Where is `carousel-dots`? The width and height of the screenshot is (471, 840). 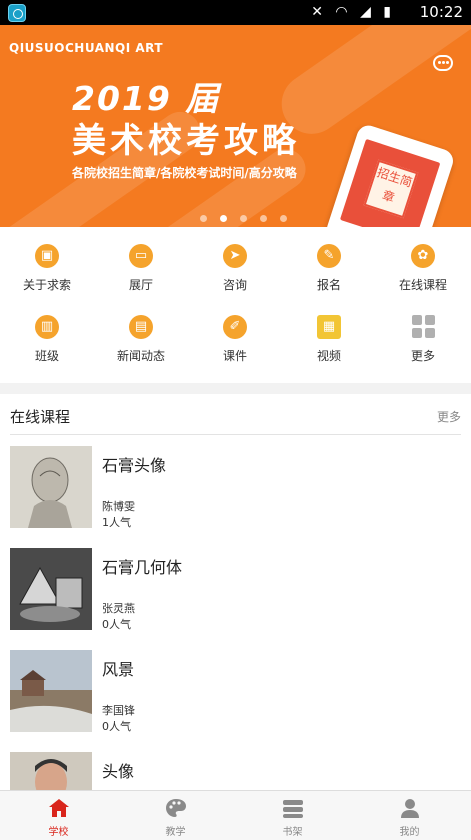 carousel-dots is located at coordinates (247, 216).